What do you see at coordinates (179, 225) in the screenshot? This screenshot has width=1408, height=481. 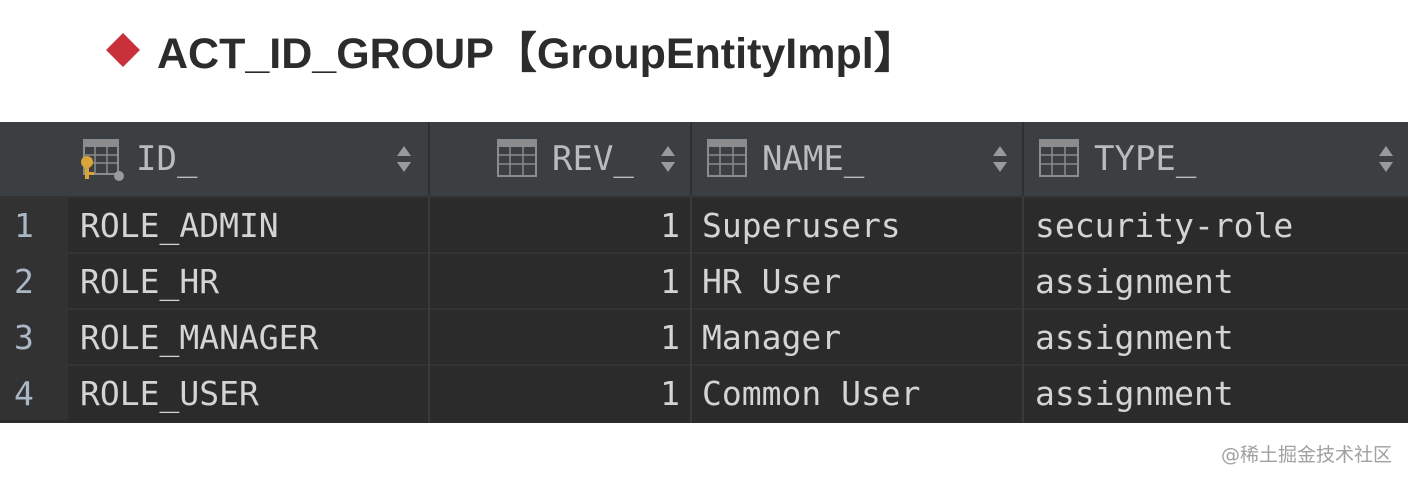 I see `cell-id: ROLE_ADMIN` at bounding box center [179, 225].